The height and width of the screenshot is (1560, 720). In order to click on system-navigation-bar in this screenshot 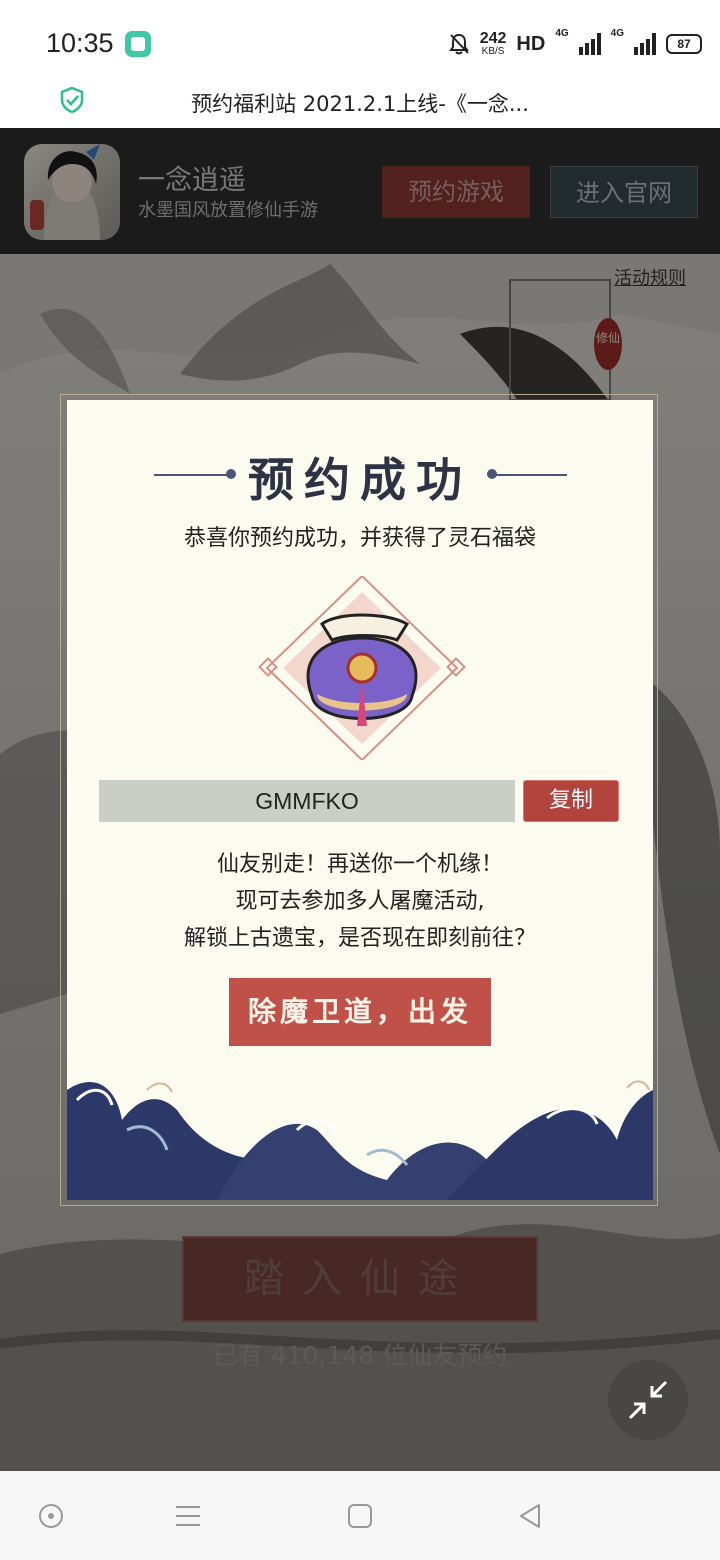, I will do `click(360, 1515)`.